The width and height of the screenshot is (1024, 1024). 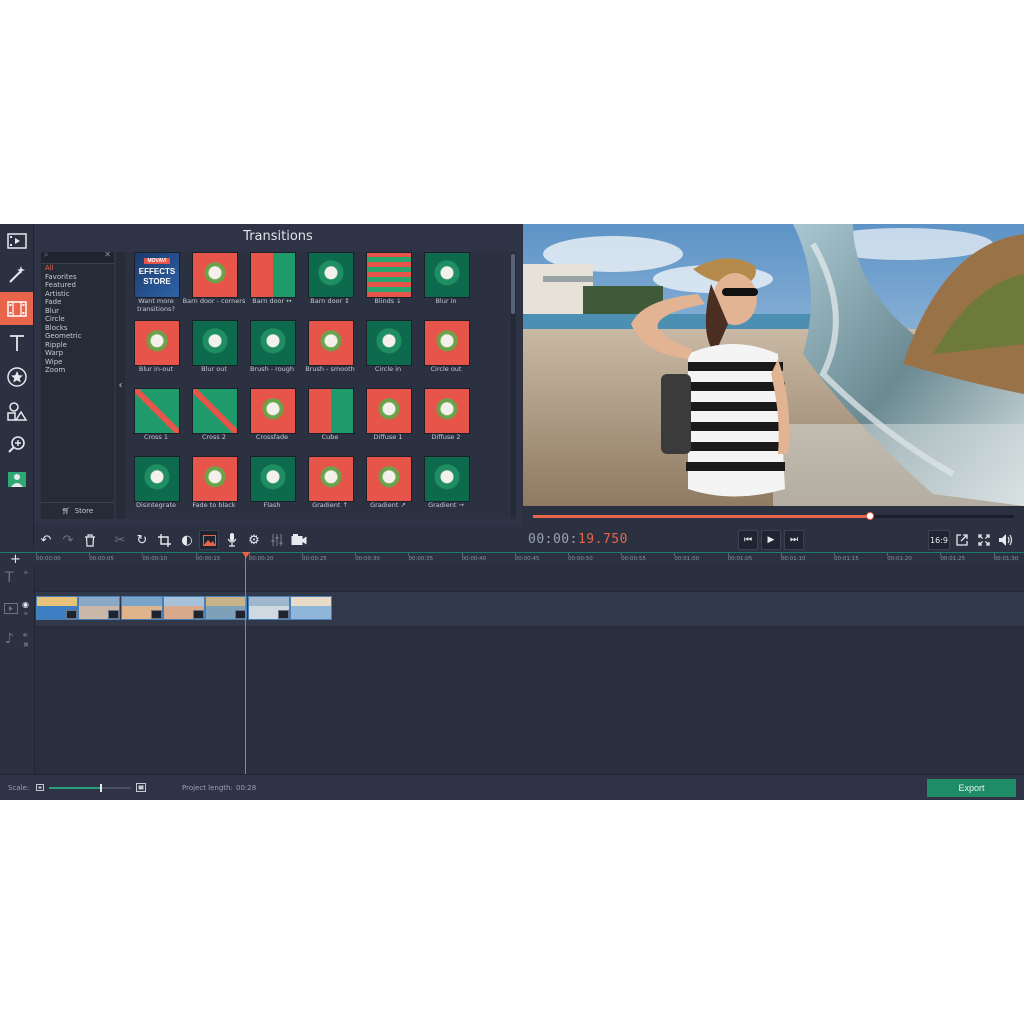 What do you see at coordinates (16, 342) in the screenshot?
I see `titles-button` at bounding box center [16, 342].